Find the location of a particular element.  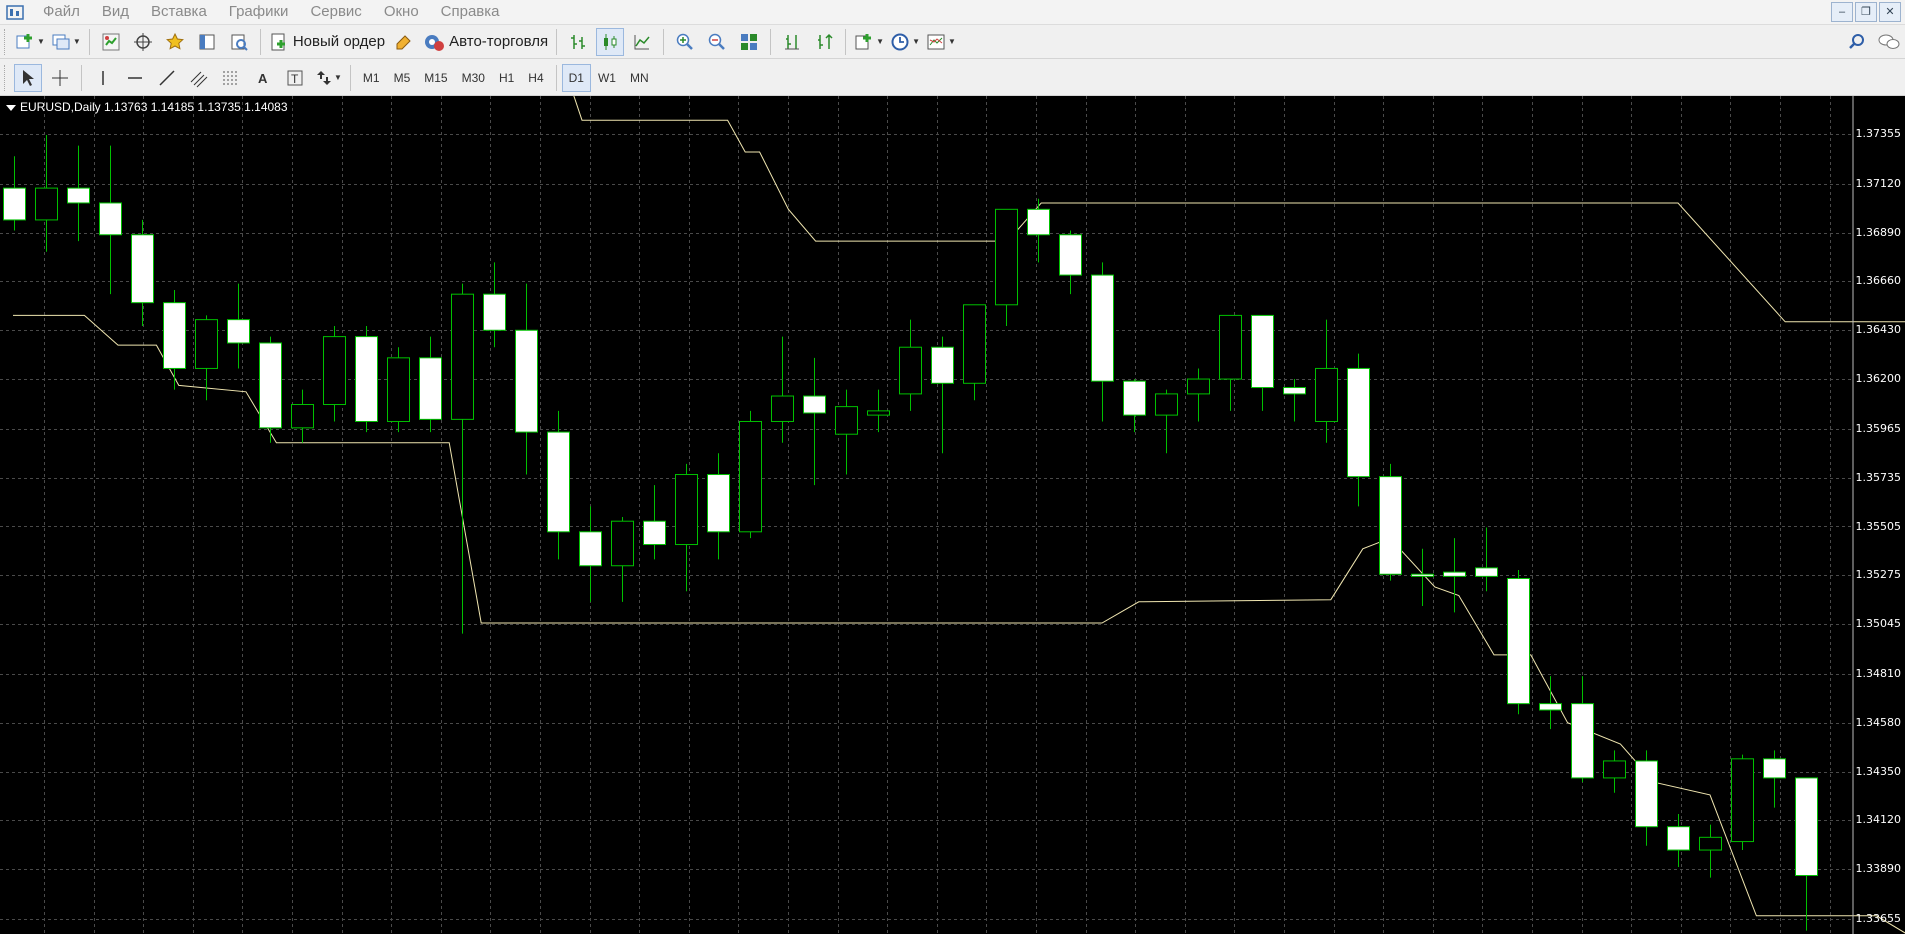

menu-help: Справка is located at coordinates (470, 12).